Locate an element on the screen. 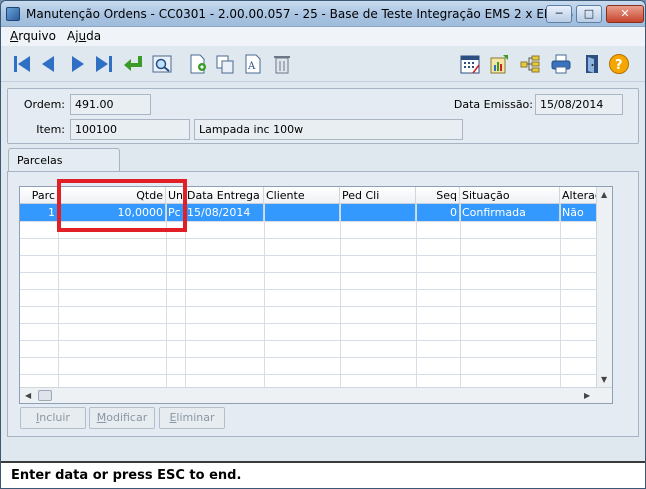 This screenshot has height=489, width=646. cell-ped-cli is located at coordinates (378, 212).